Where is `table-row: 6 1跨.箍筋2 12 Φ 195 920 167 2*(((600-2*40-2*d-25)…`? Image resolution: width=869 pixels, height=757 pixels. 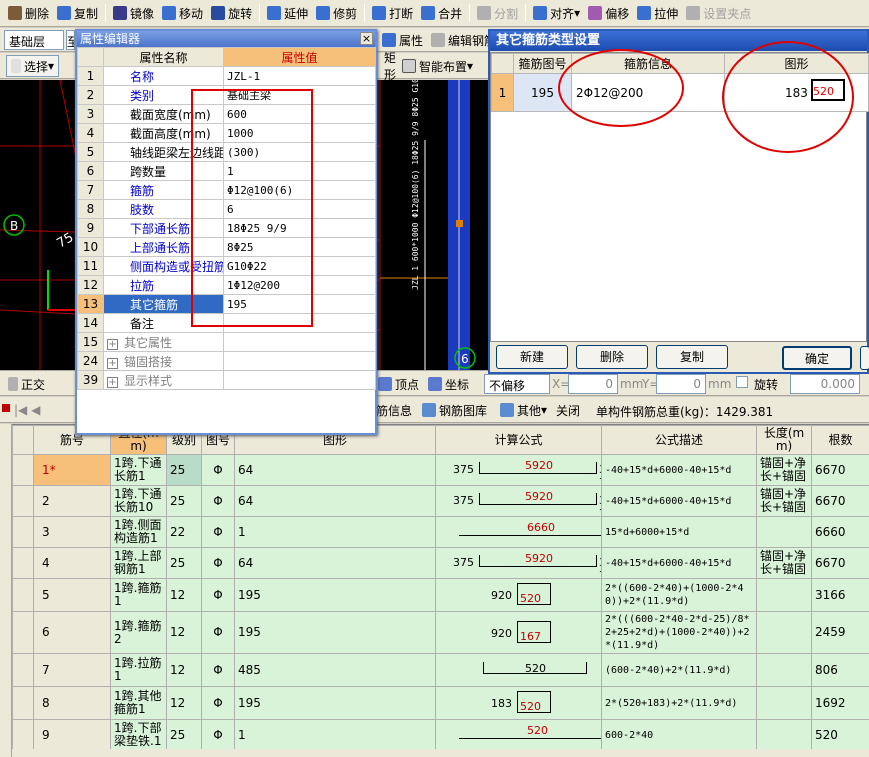 table-row: 6 1跨.箍筋2 12 Φ 195 920 167 2*(((600-2*40-2*d-25)… is located at coordinates (440, 632).